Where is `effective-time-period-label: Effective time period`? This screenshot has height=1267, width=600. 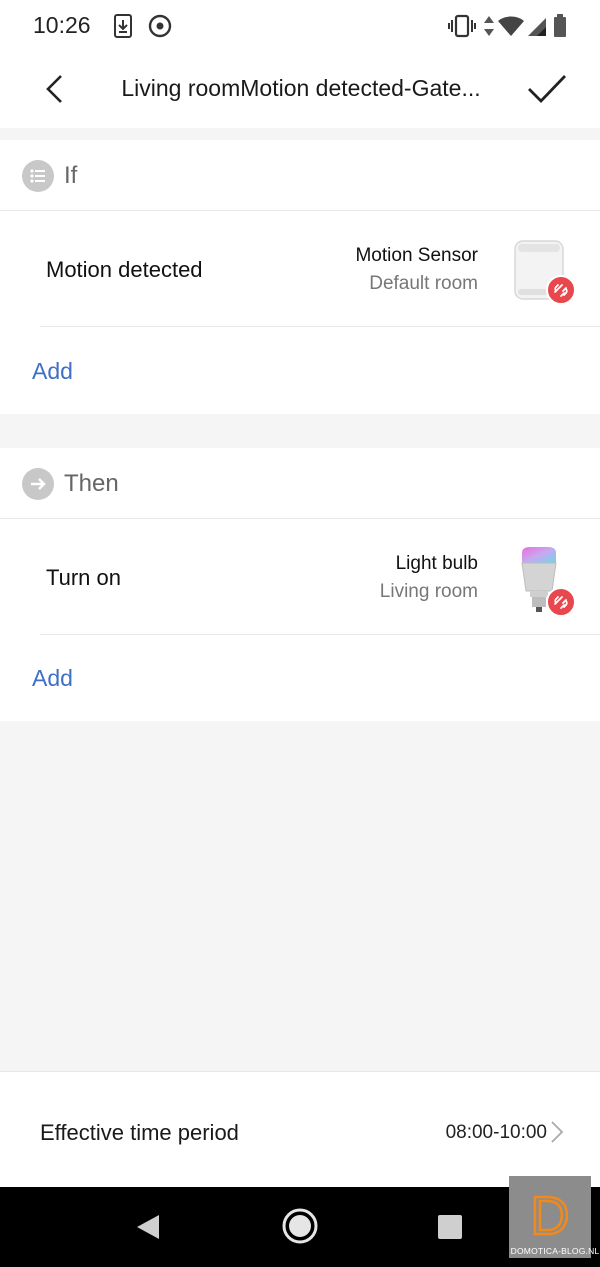 effective-time-period-label: Effective time period is located at coordinates (139, 1132).